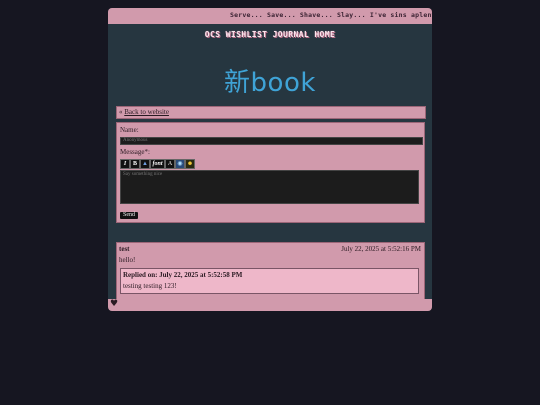 This screenshot has width=540, height=405. I want to click on bold-button: B, so click(135, 164).